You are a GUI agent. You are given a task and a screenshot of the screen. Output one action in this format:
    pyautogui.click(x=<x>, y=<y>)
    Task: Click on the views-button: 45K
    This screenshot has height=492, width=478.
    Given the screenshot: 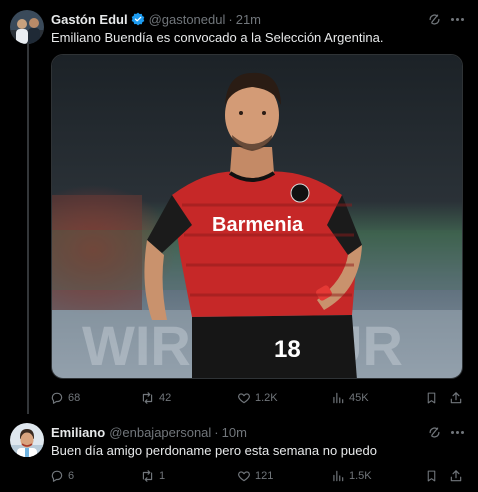 What is the action you would take?
    pyautogui.click(x=350, y=398)
    